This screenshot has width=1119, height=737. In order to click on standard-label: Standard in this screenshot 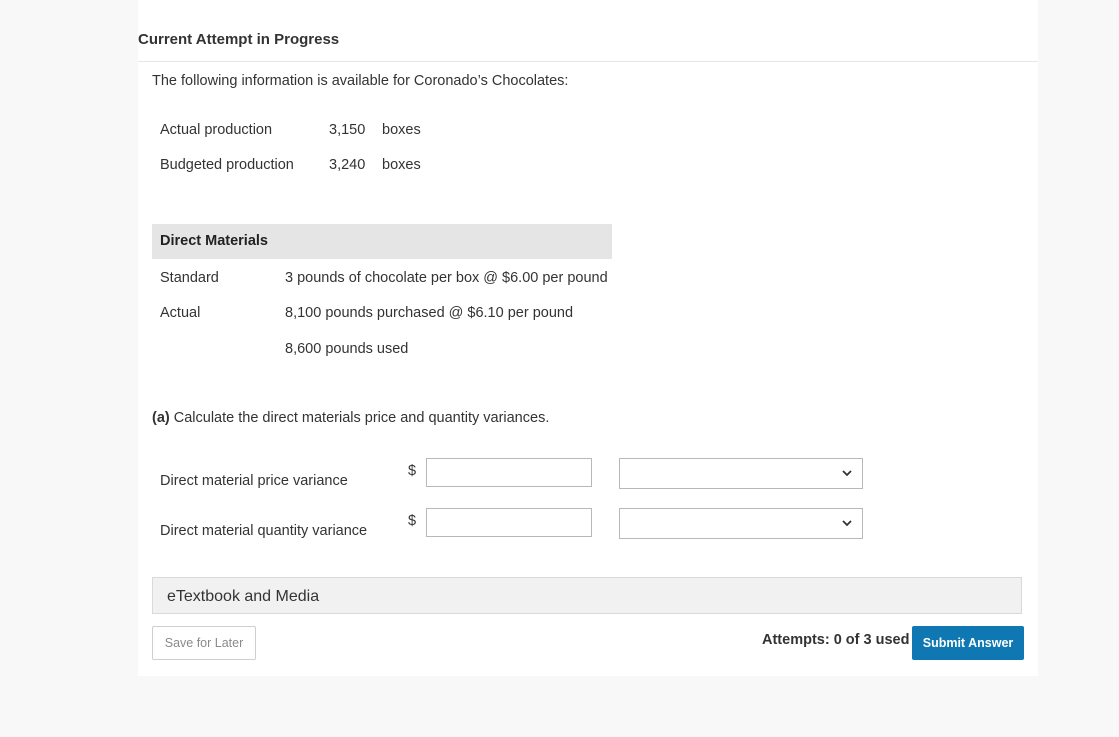, I will do `click(189, 278)`.